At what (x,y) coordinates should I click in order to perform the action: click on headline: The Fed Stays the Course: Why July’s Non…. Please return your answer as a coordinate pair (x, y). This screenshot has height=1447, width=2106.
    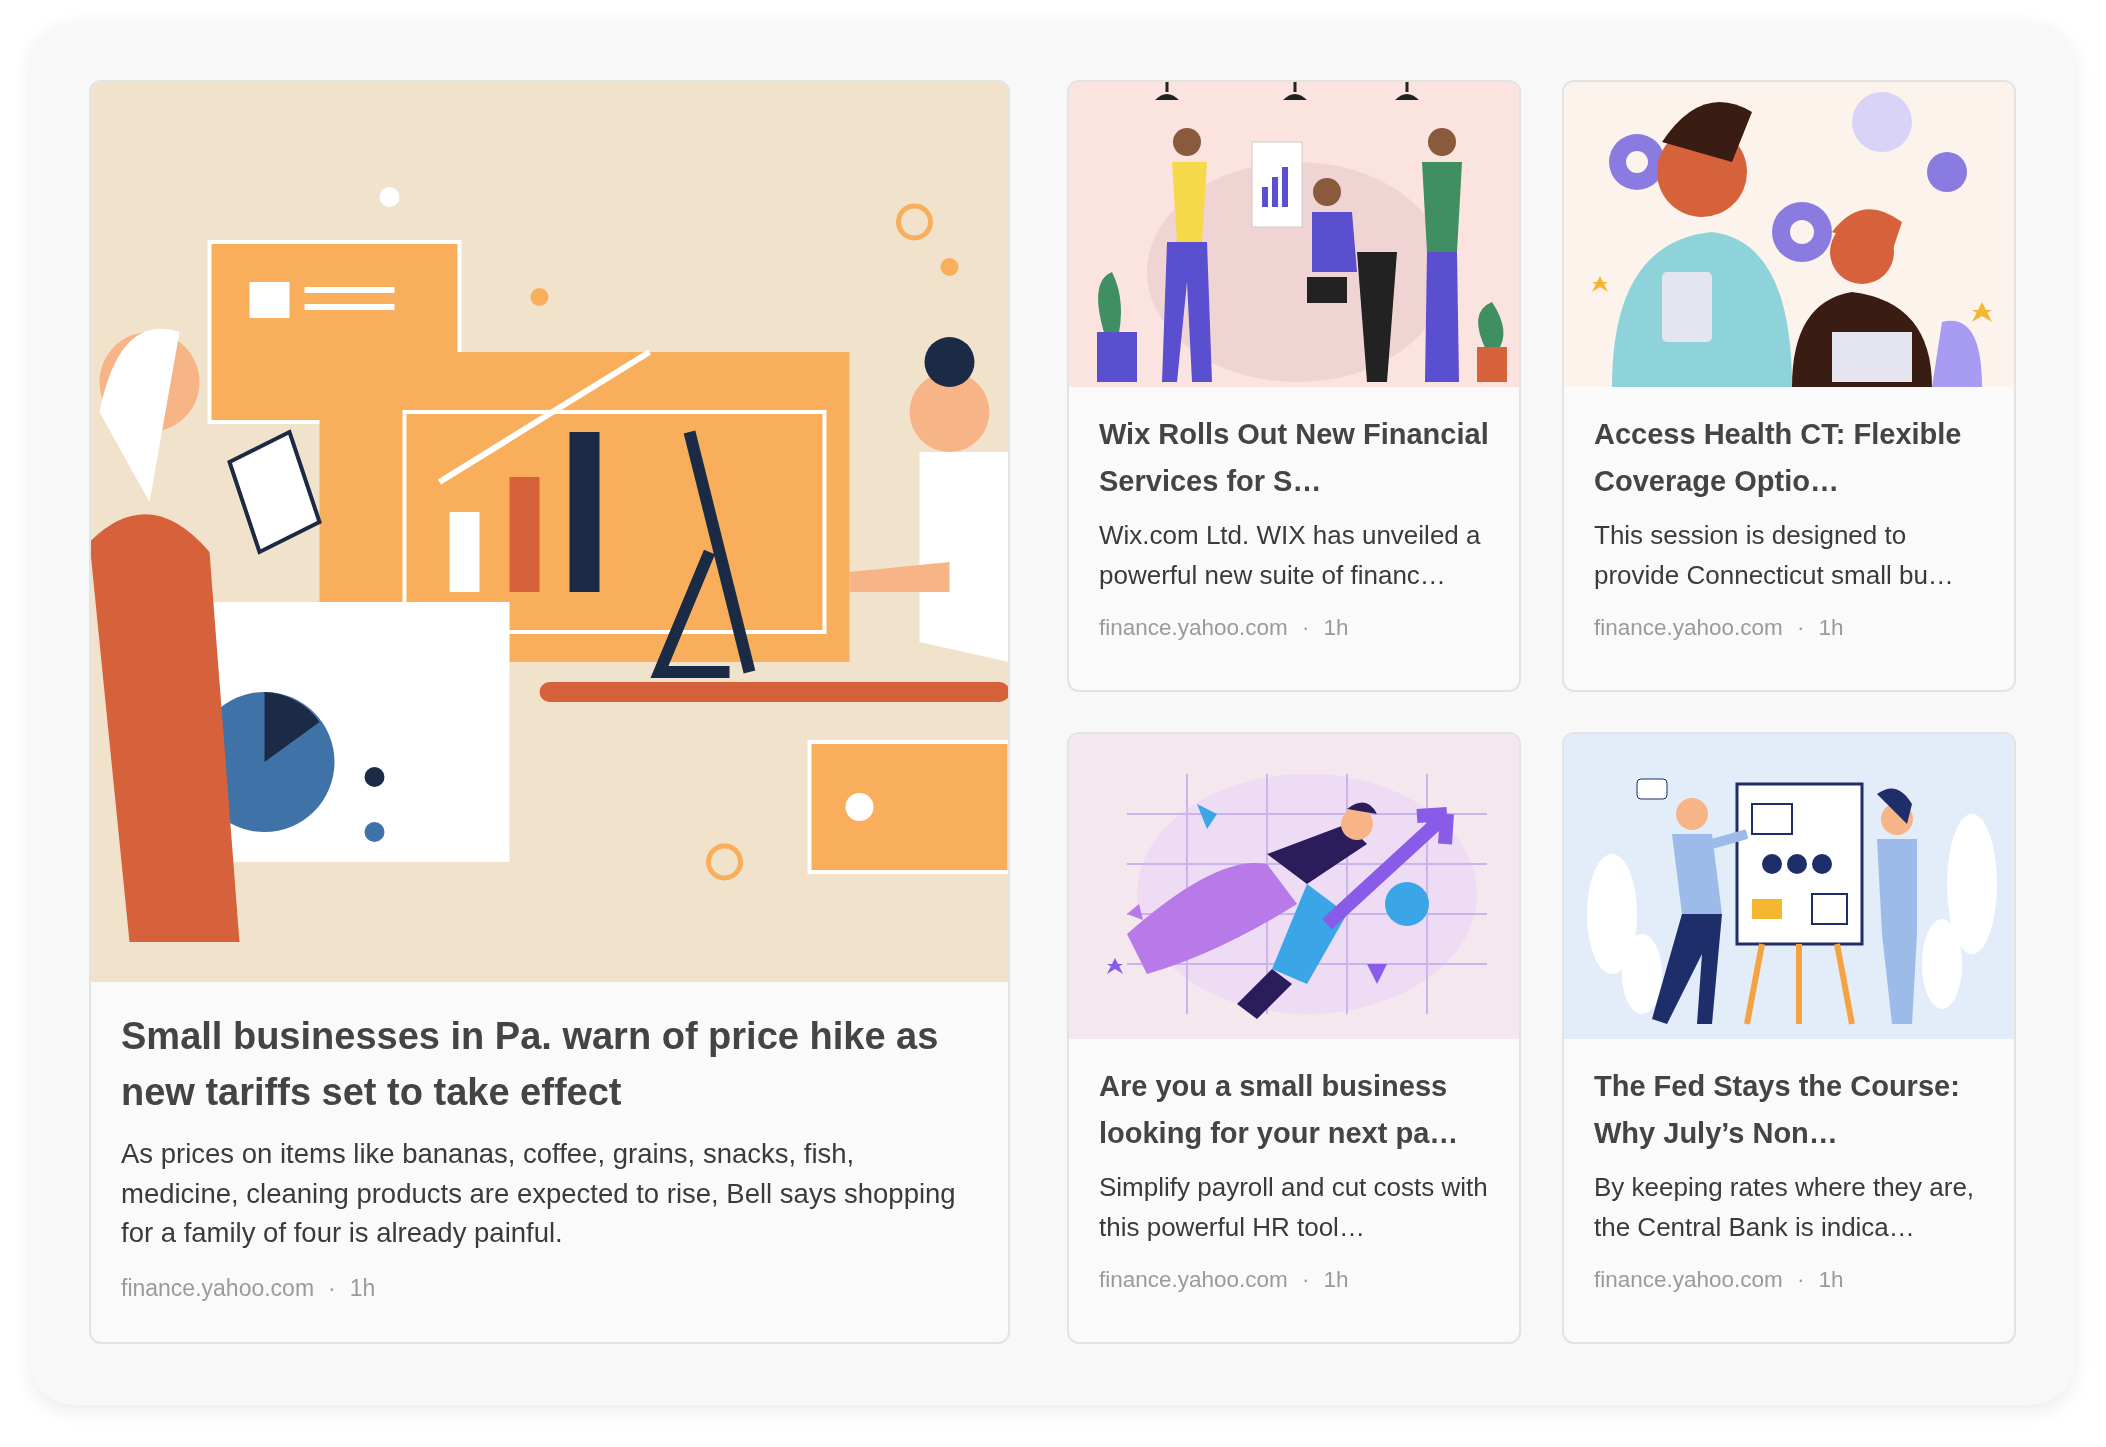
    Looking at the image, I should click on (1789, 1110).